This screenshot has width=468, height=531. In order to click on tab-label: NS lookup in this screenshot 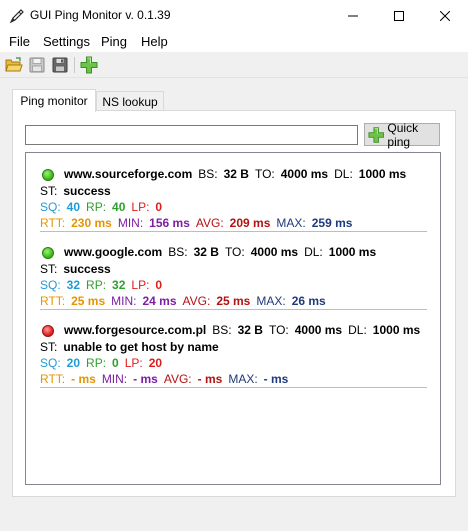, I will do `click(130, 102)`.